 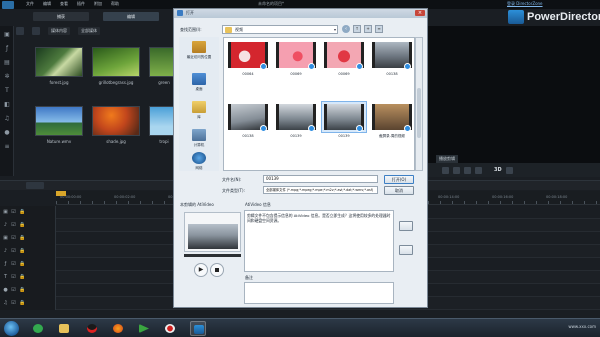 I want to click on file-name: 00064, so click(x=248, y=74).